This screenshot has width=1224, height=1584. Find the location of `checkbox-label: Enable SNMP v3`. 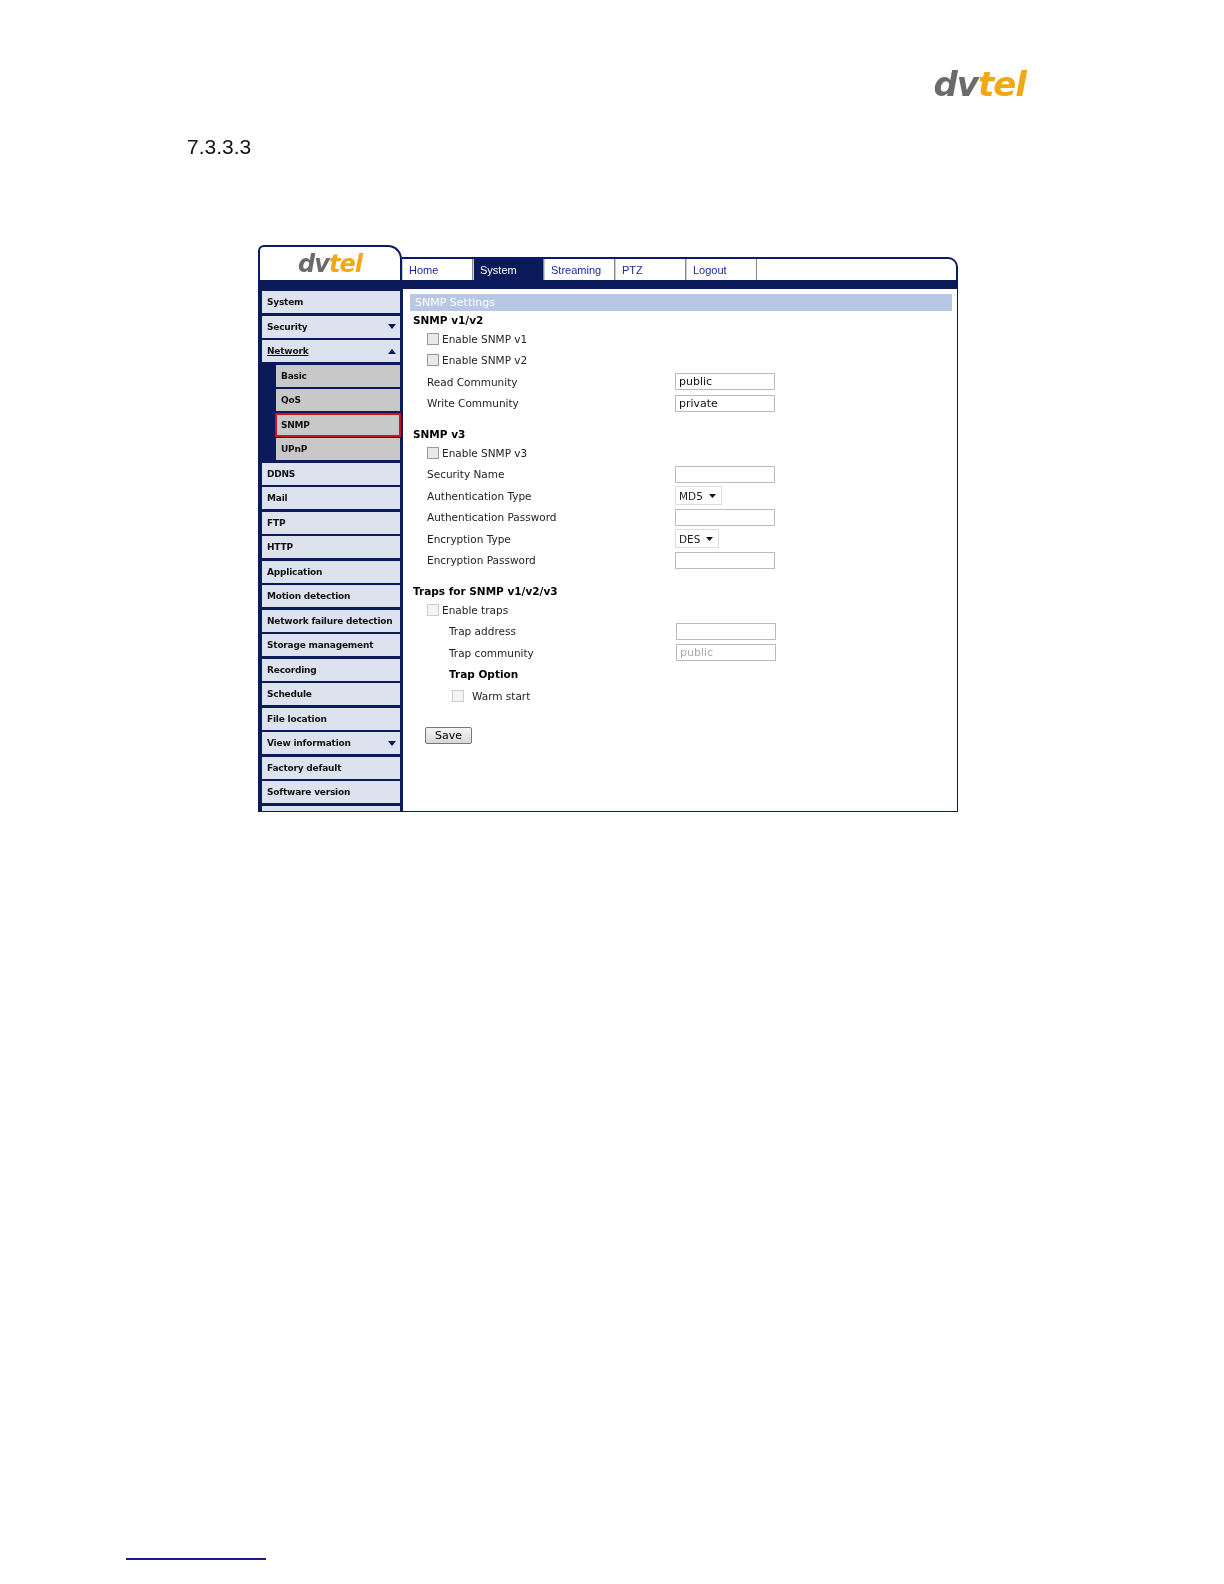

checkbox-label: Enable SNMP v3 is located at coordinates (485, 452).